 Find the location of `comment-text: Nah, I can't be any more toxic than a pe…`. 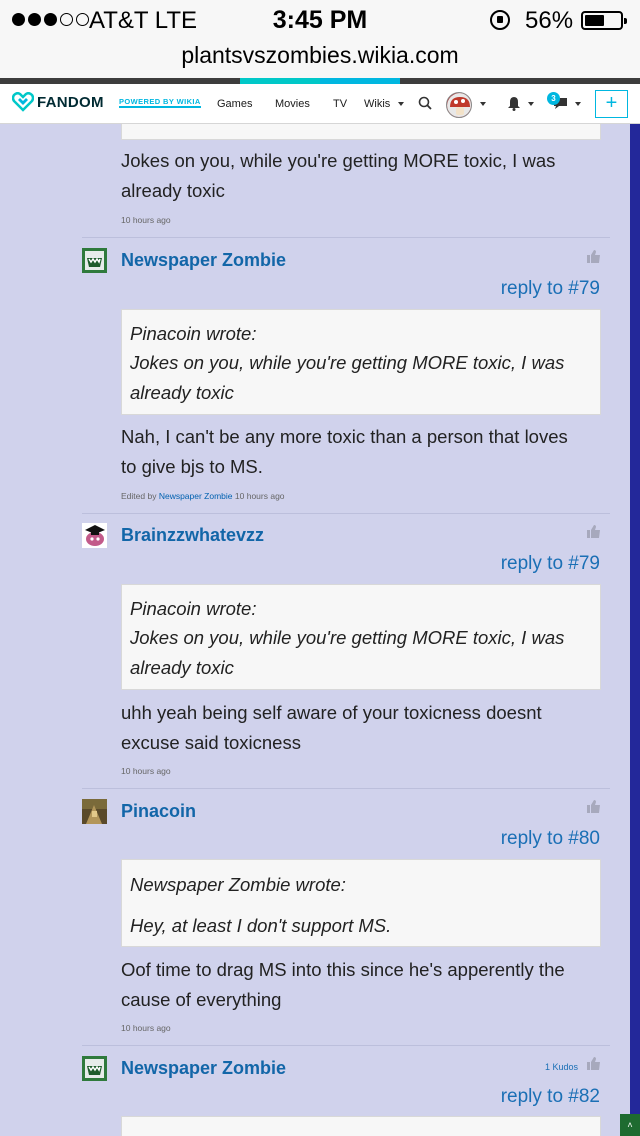

comment-text: Nah, I can't be any more toxic than a pe… is located at coordinates (344, 451).